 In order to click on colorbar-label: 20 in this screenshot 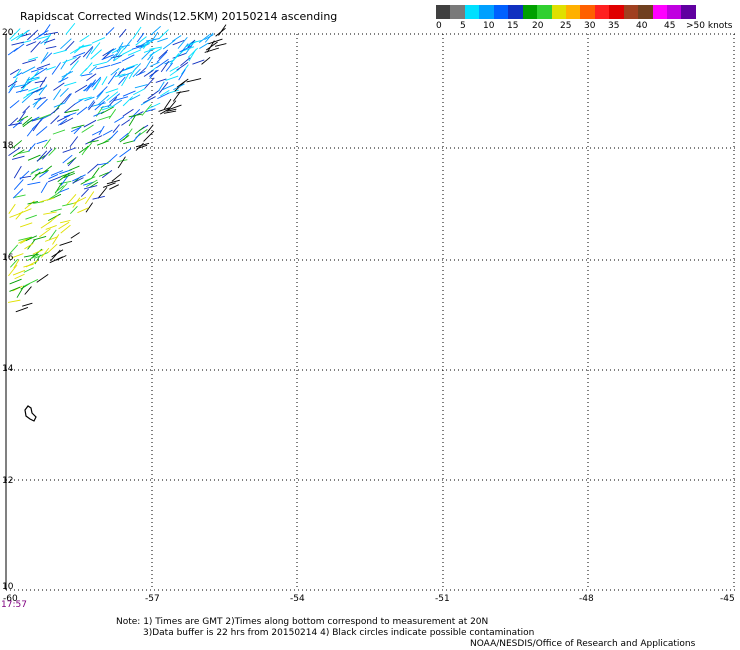, I will do `click(538, 26)`.